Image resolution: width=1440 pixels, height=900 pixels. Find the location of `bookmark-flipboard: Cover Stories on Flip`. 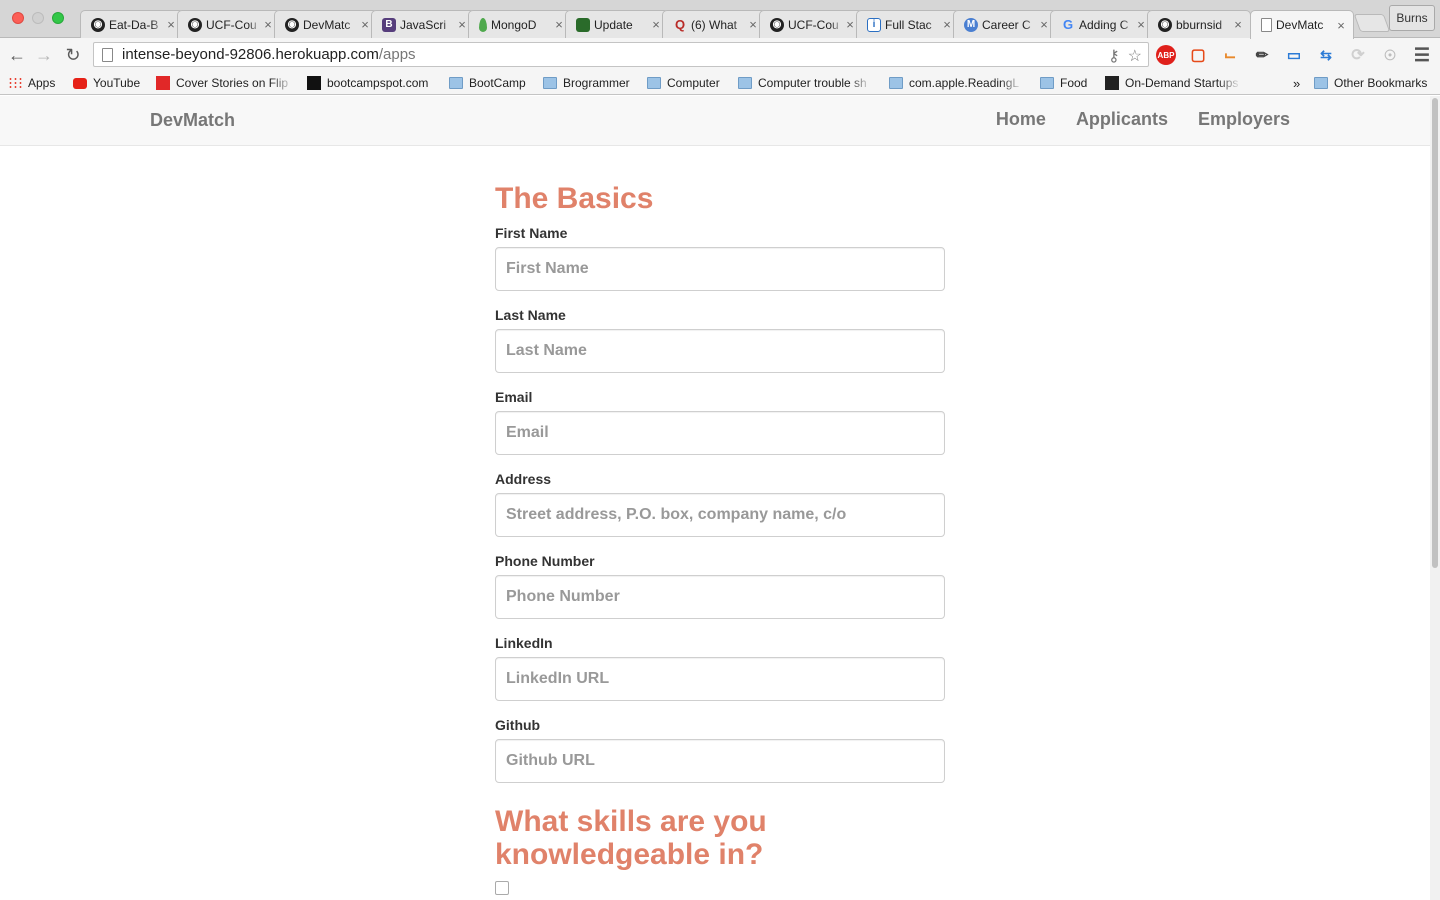

bookmark-flipboard: Cover Stories on Flip is located at coordinates (225, 83).